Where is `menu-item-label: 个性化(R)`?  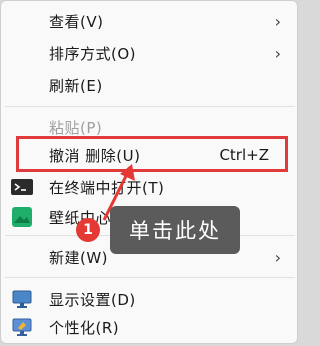
menu-item-label: 个性化(R) is located at coordinates (84, 327).